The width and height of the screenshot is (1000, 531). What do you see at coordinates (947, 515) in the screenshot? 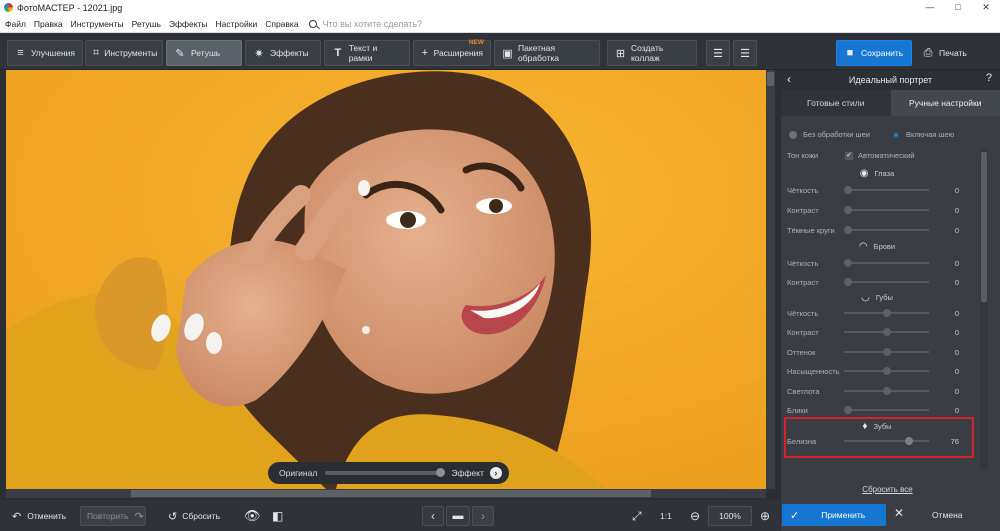
I see `cancel-button: Отмена` at bounding box center [947, 515].